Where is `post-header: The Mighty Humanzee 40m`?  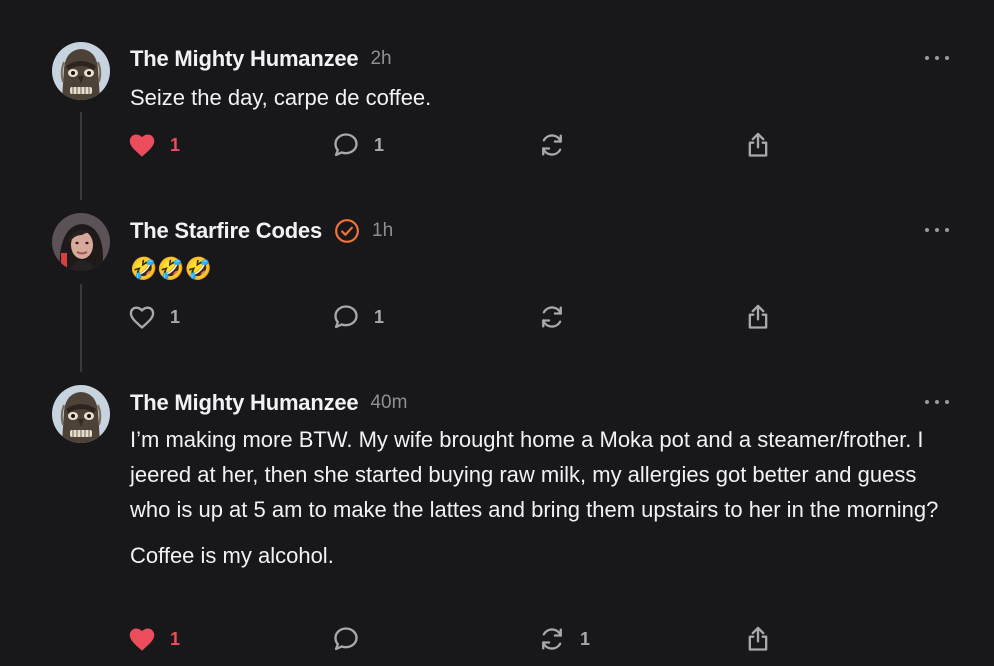 post-header: The Mighty Humanzee 40m is located at coordinates (268, 403).